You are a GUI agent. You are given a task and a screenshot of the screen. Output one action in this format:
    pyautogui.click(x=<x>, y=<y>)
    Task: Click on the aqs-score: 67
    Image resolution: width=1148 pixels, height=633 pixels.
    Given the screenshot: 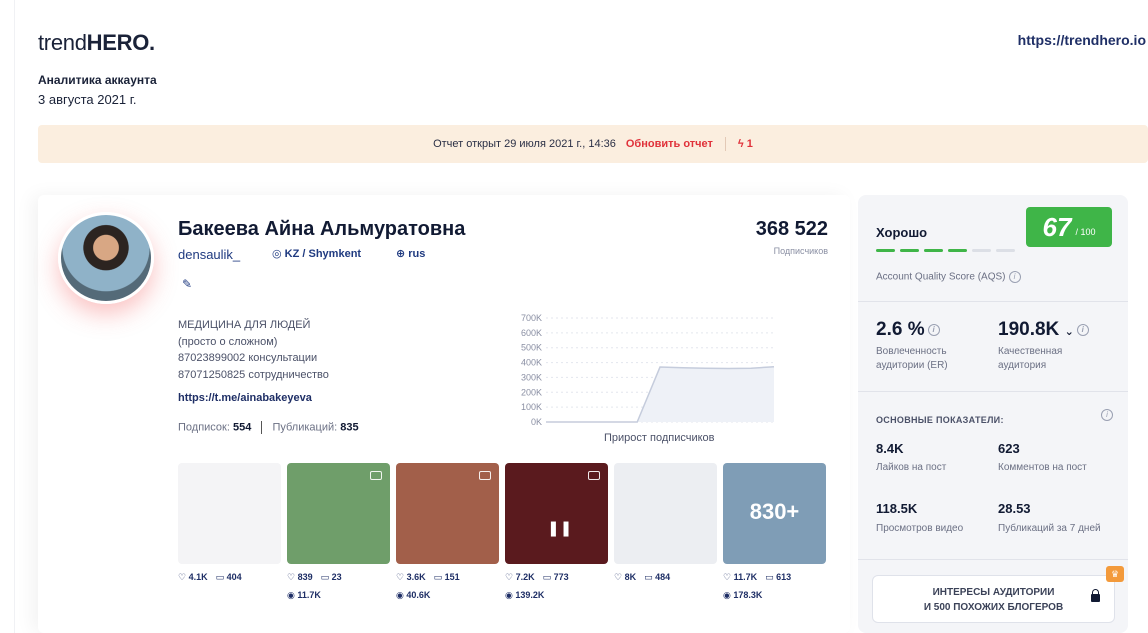 What is the action you would take?
    pyautogui.click(x=1057, y=226)
    